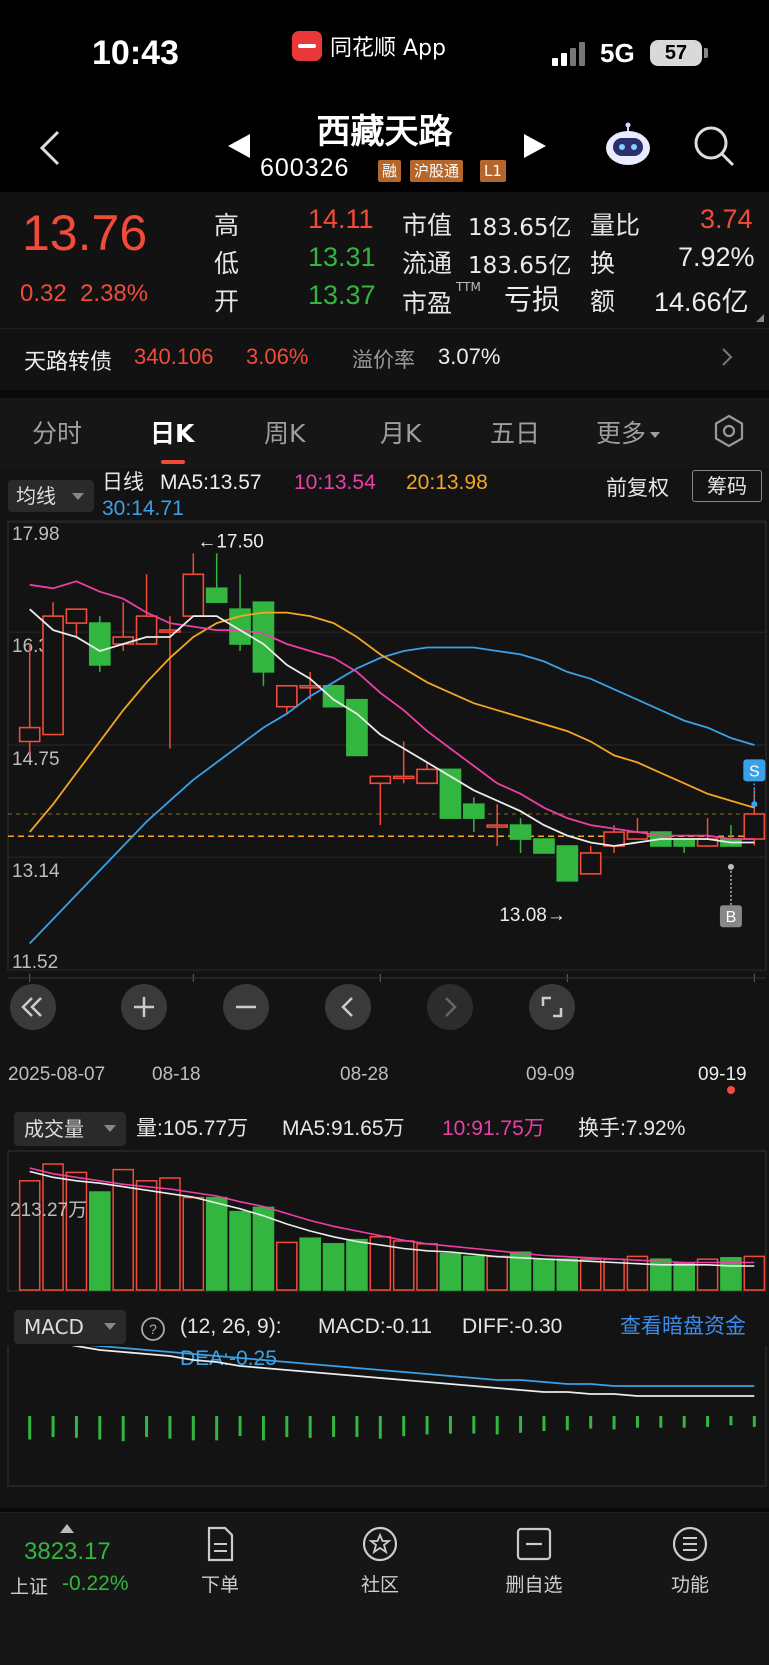  I want to click on ma-indicator-dropdown: 均线, so click(51, 496).